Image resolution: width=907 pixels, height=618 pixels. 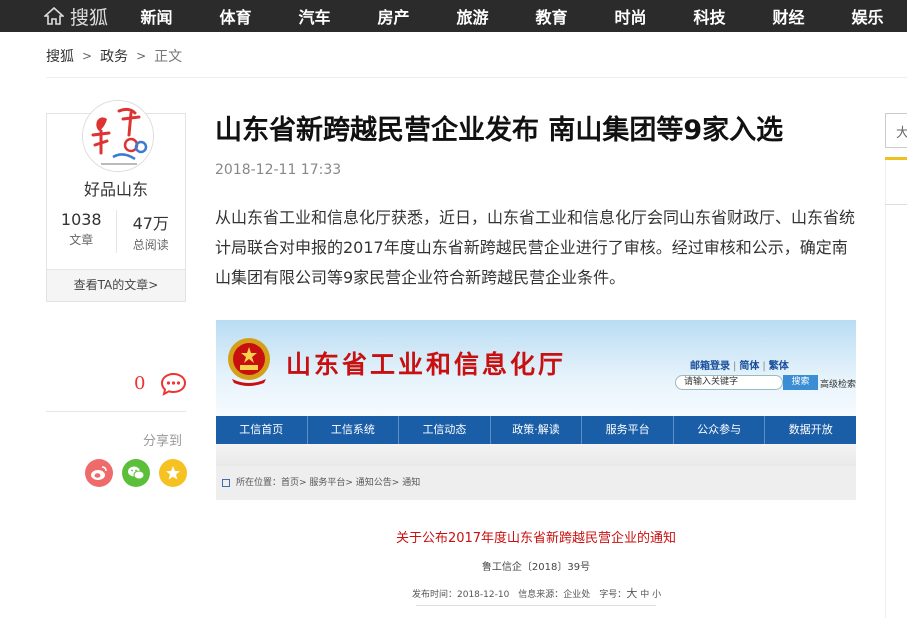 What do you see at coordinates (173, 384) in the screenshot?
I see `comment-bubble-icon` at bounding box center [173, 384].